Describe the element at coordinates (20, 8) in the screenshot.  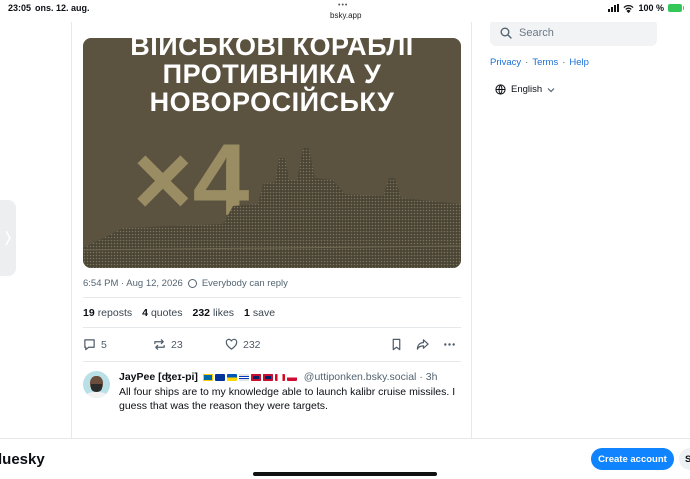
I see `status-time: 23:05` at that location.